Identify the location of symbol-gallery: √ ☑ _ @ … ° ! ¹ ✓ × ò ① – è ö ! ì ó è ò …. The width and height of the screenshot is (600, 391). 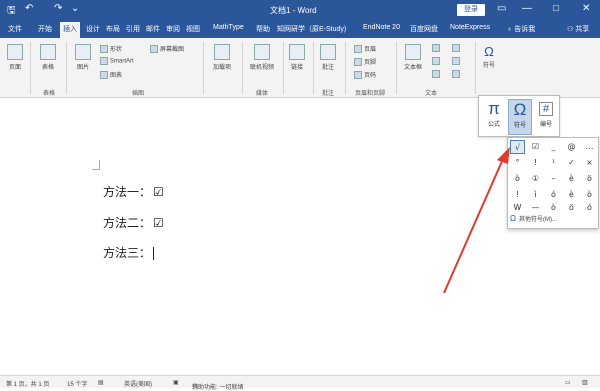
(553, 183).